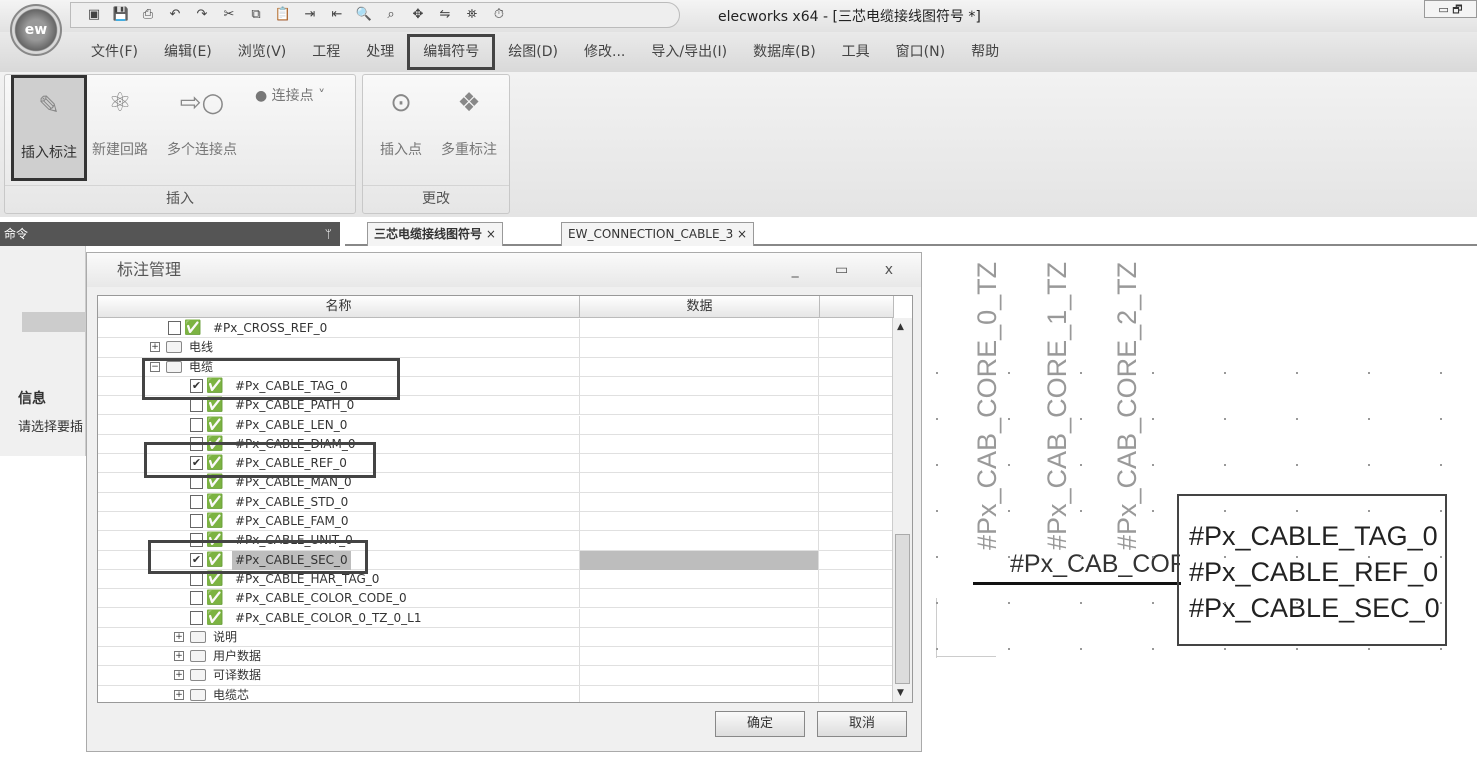 Image resolution: width=1477 pixels, height=760 pixels. I want to click on menu-item-0: 文件(F), so click(114, 52).